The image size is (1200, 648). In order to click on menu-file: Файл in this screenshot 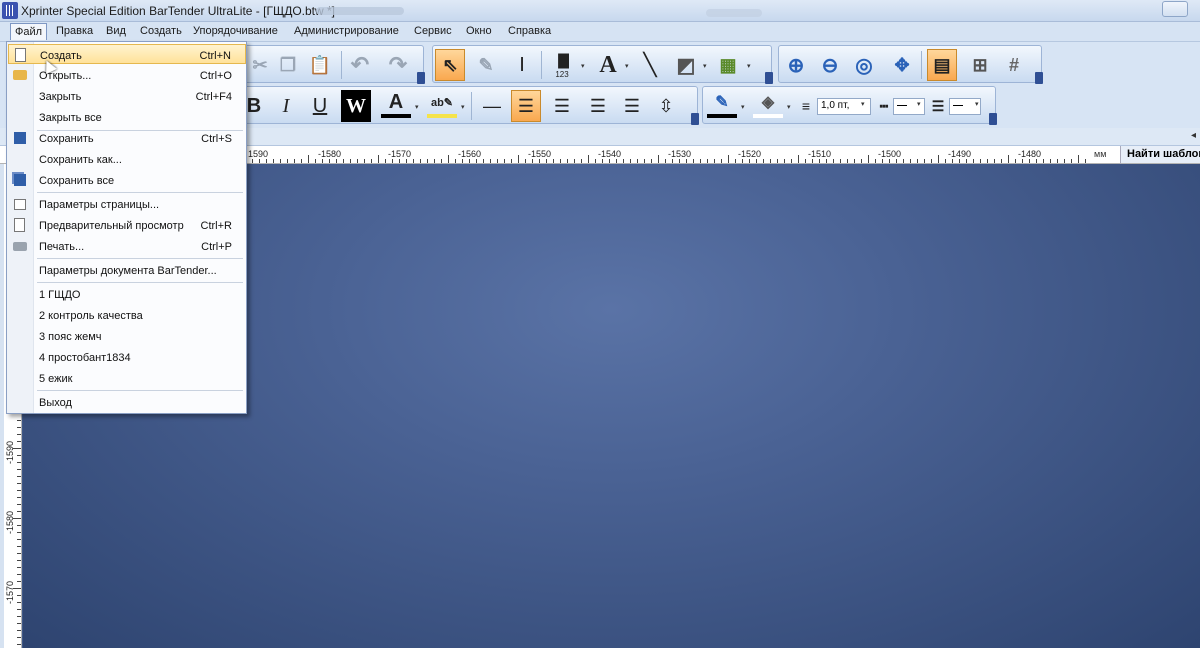, I will do `click(29, 31)`.